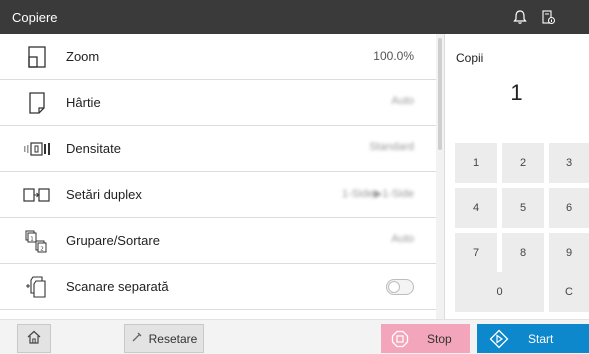 The height and width of the screenshot is (354, 589). I want to click on window-title: Copiere, so click(35, 17).